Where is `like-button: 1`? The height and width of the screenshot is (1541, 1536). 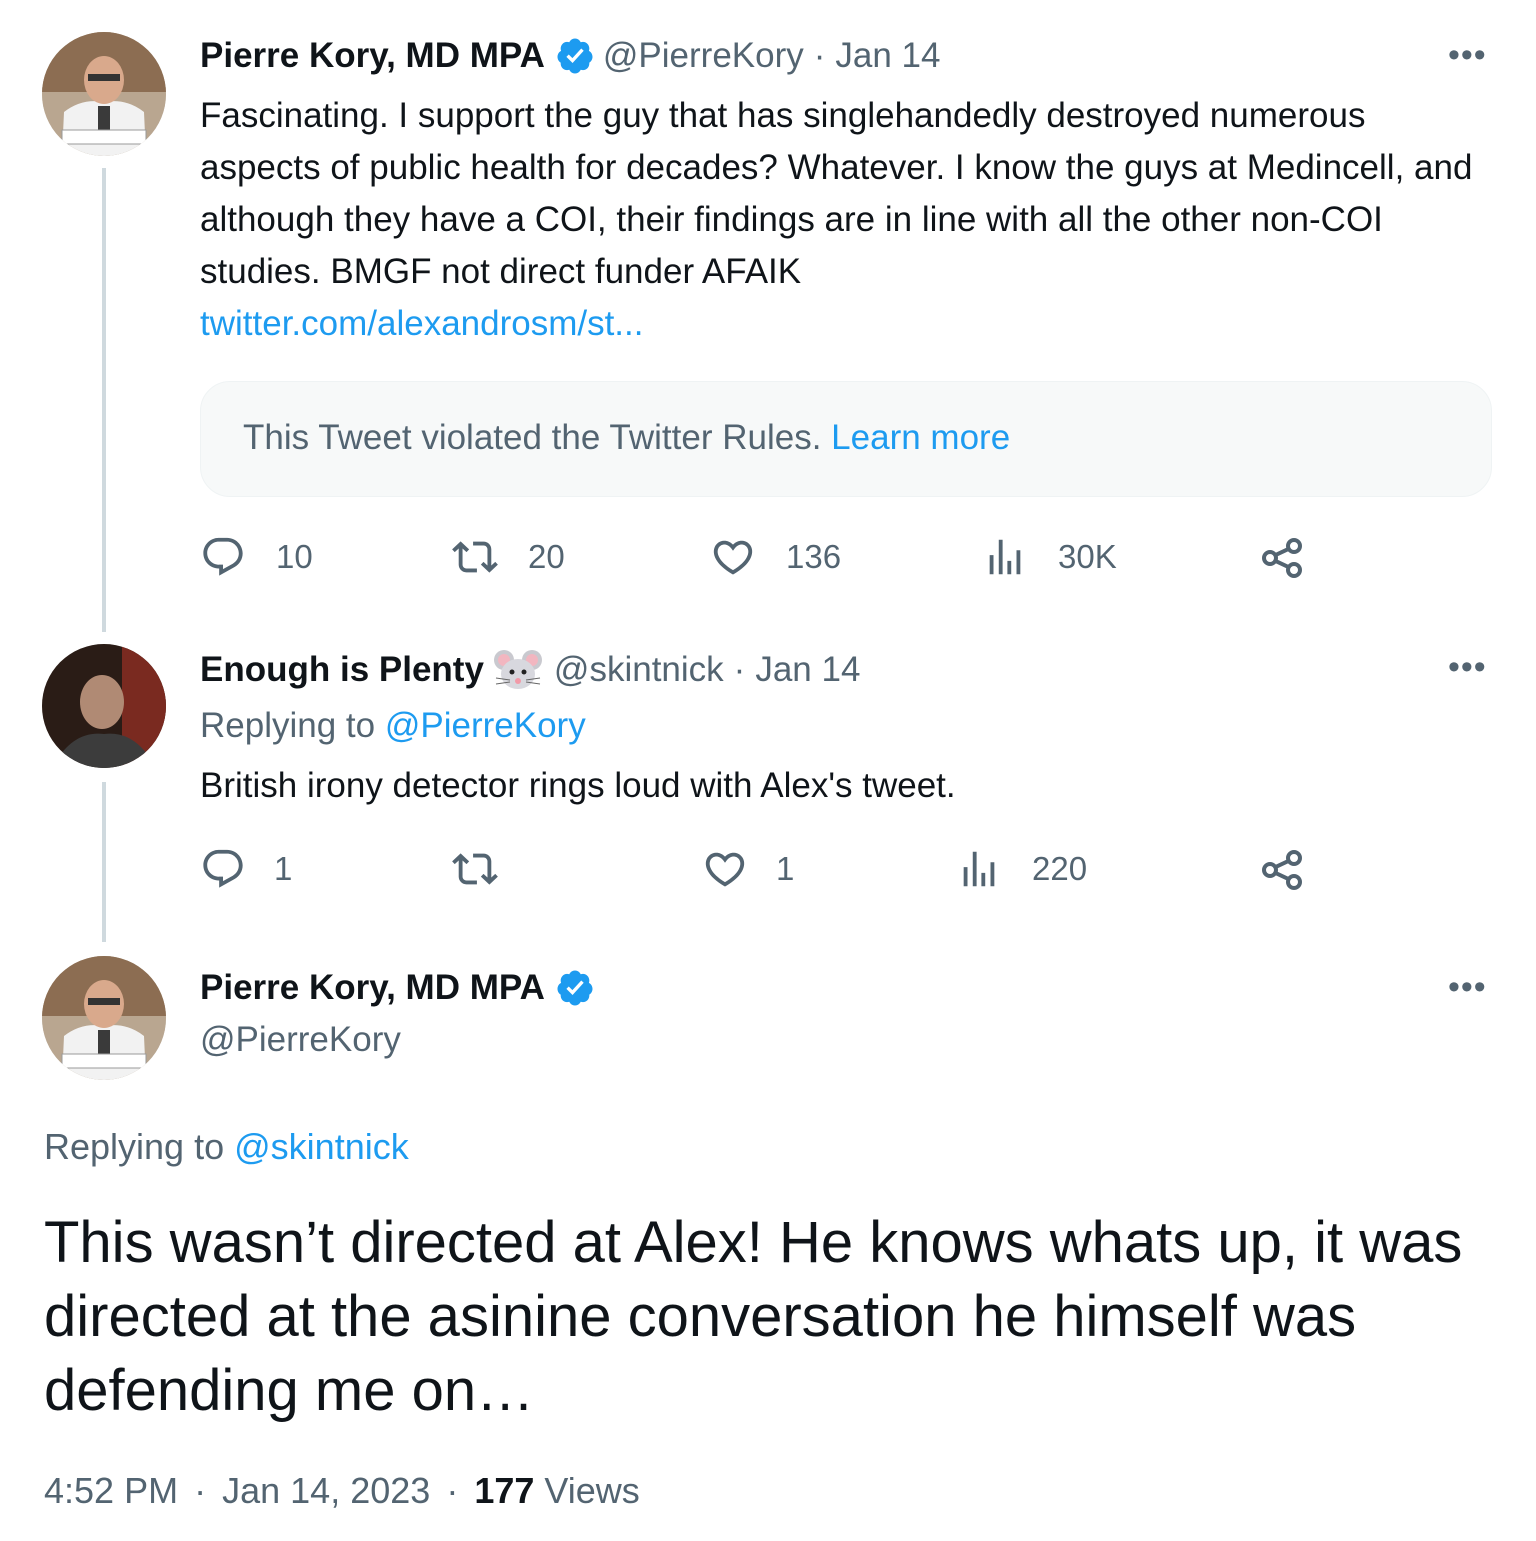
like-button: 1 is located at coordinates (748, 869).